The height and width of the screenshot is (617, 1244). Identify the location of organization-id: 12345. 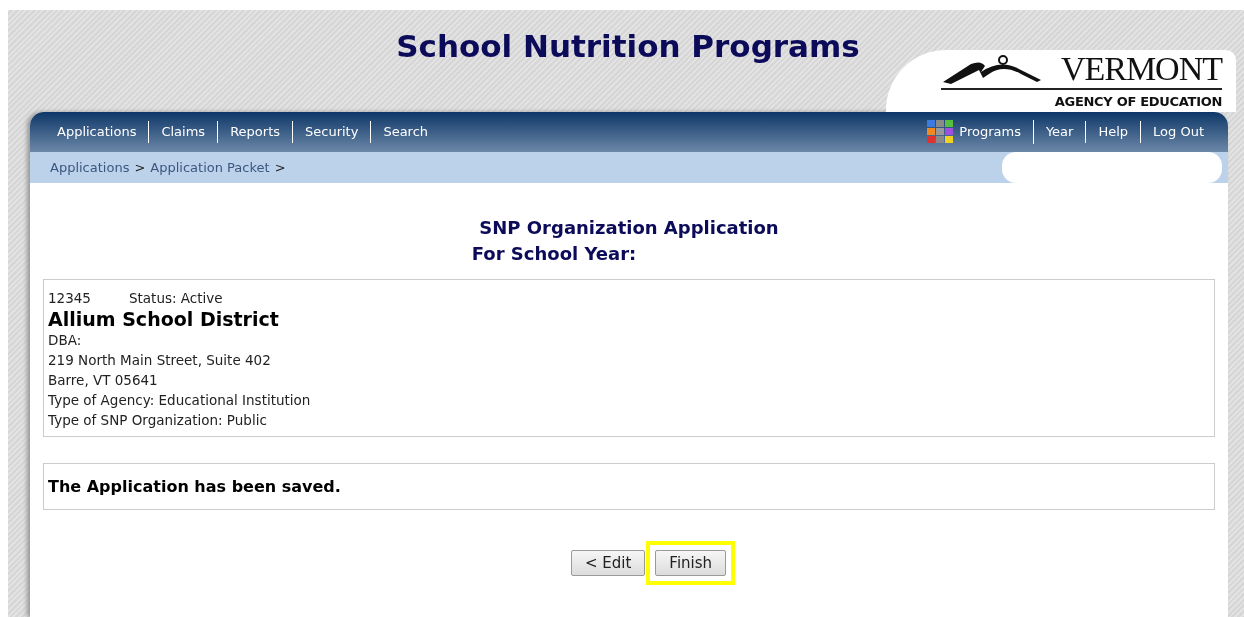
(69, 298).